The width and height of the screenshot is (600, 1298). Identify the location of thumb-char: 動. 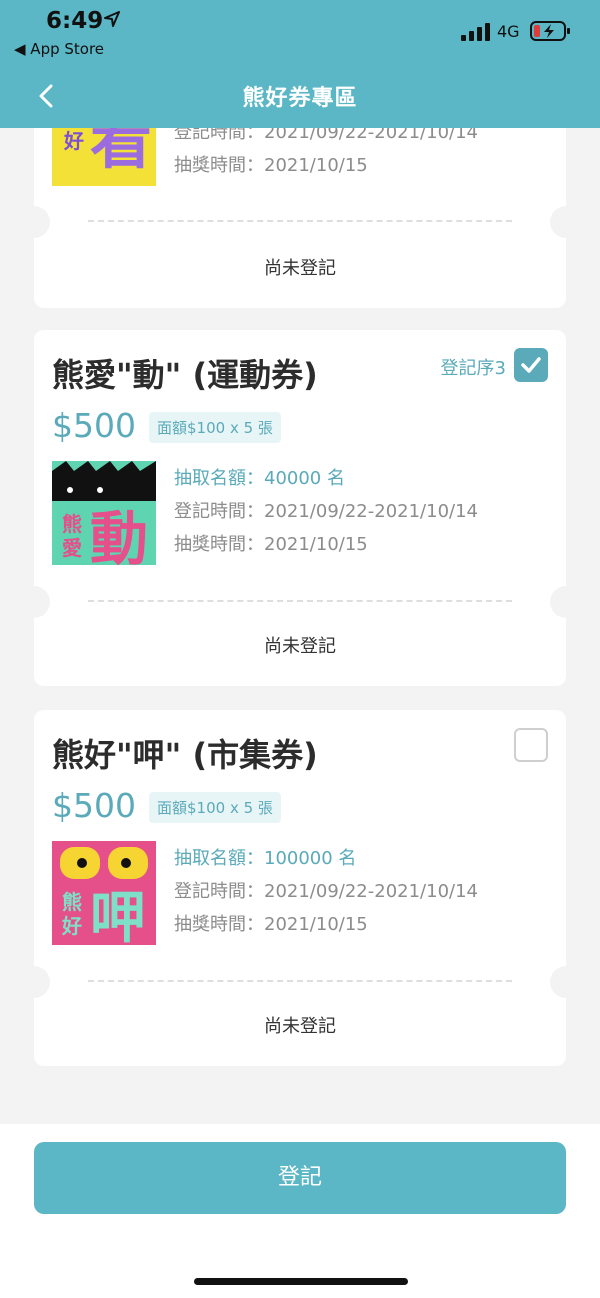
(119, 535).